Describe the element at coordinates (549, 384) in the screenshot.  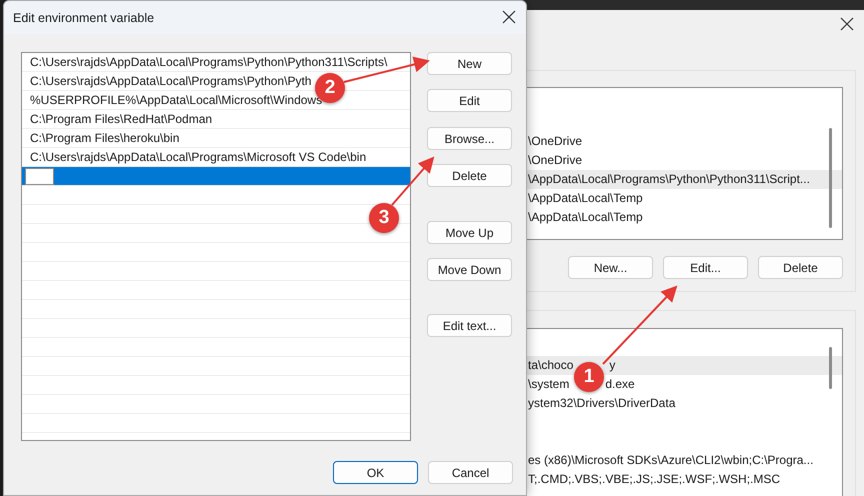
I see `path-text: \system` at that location.